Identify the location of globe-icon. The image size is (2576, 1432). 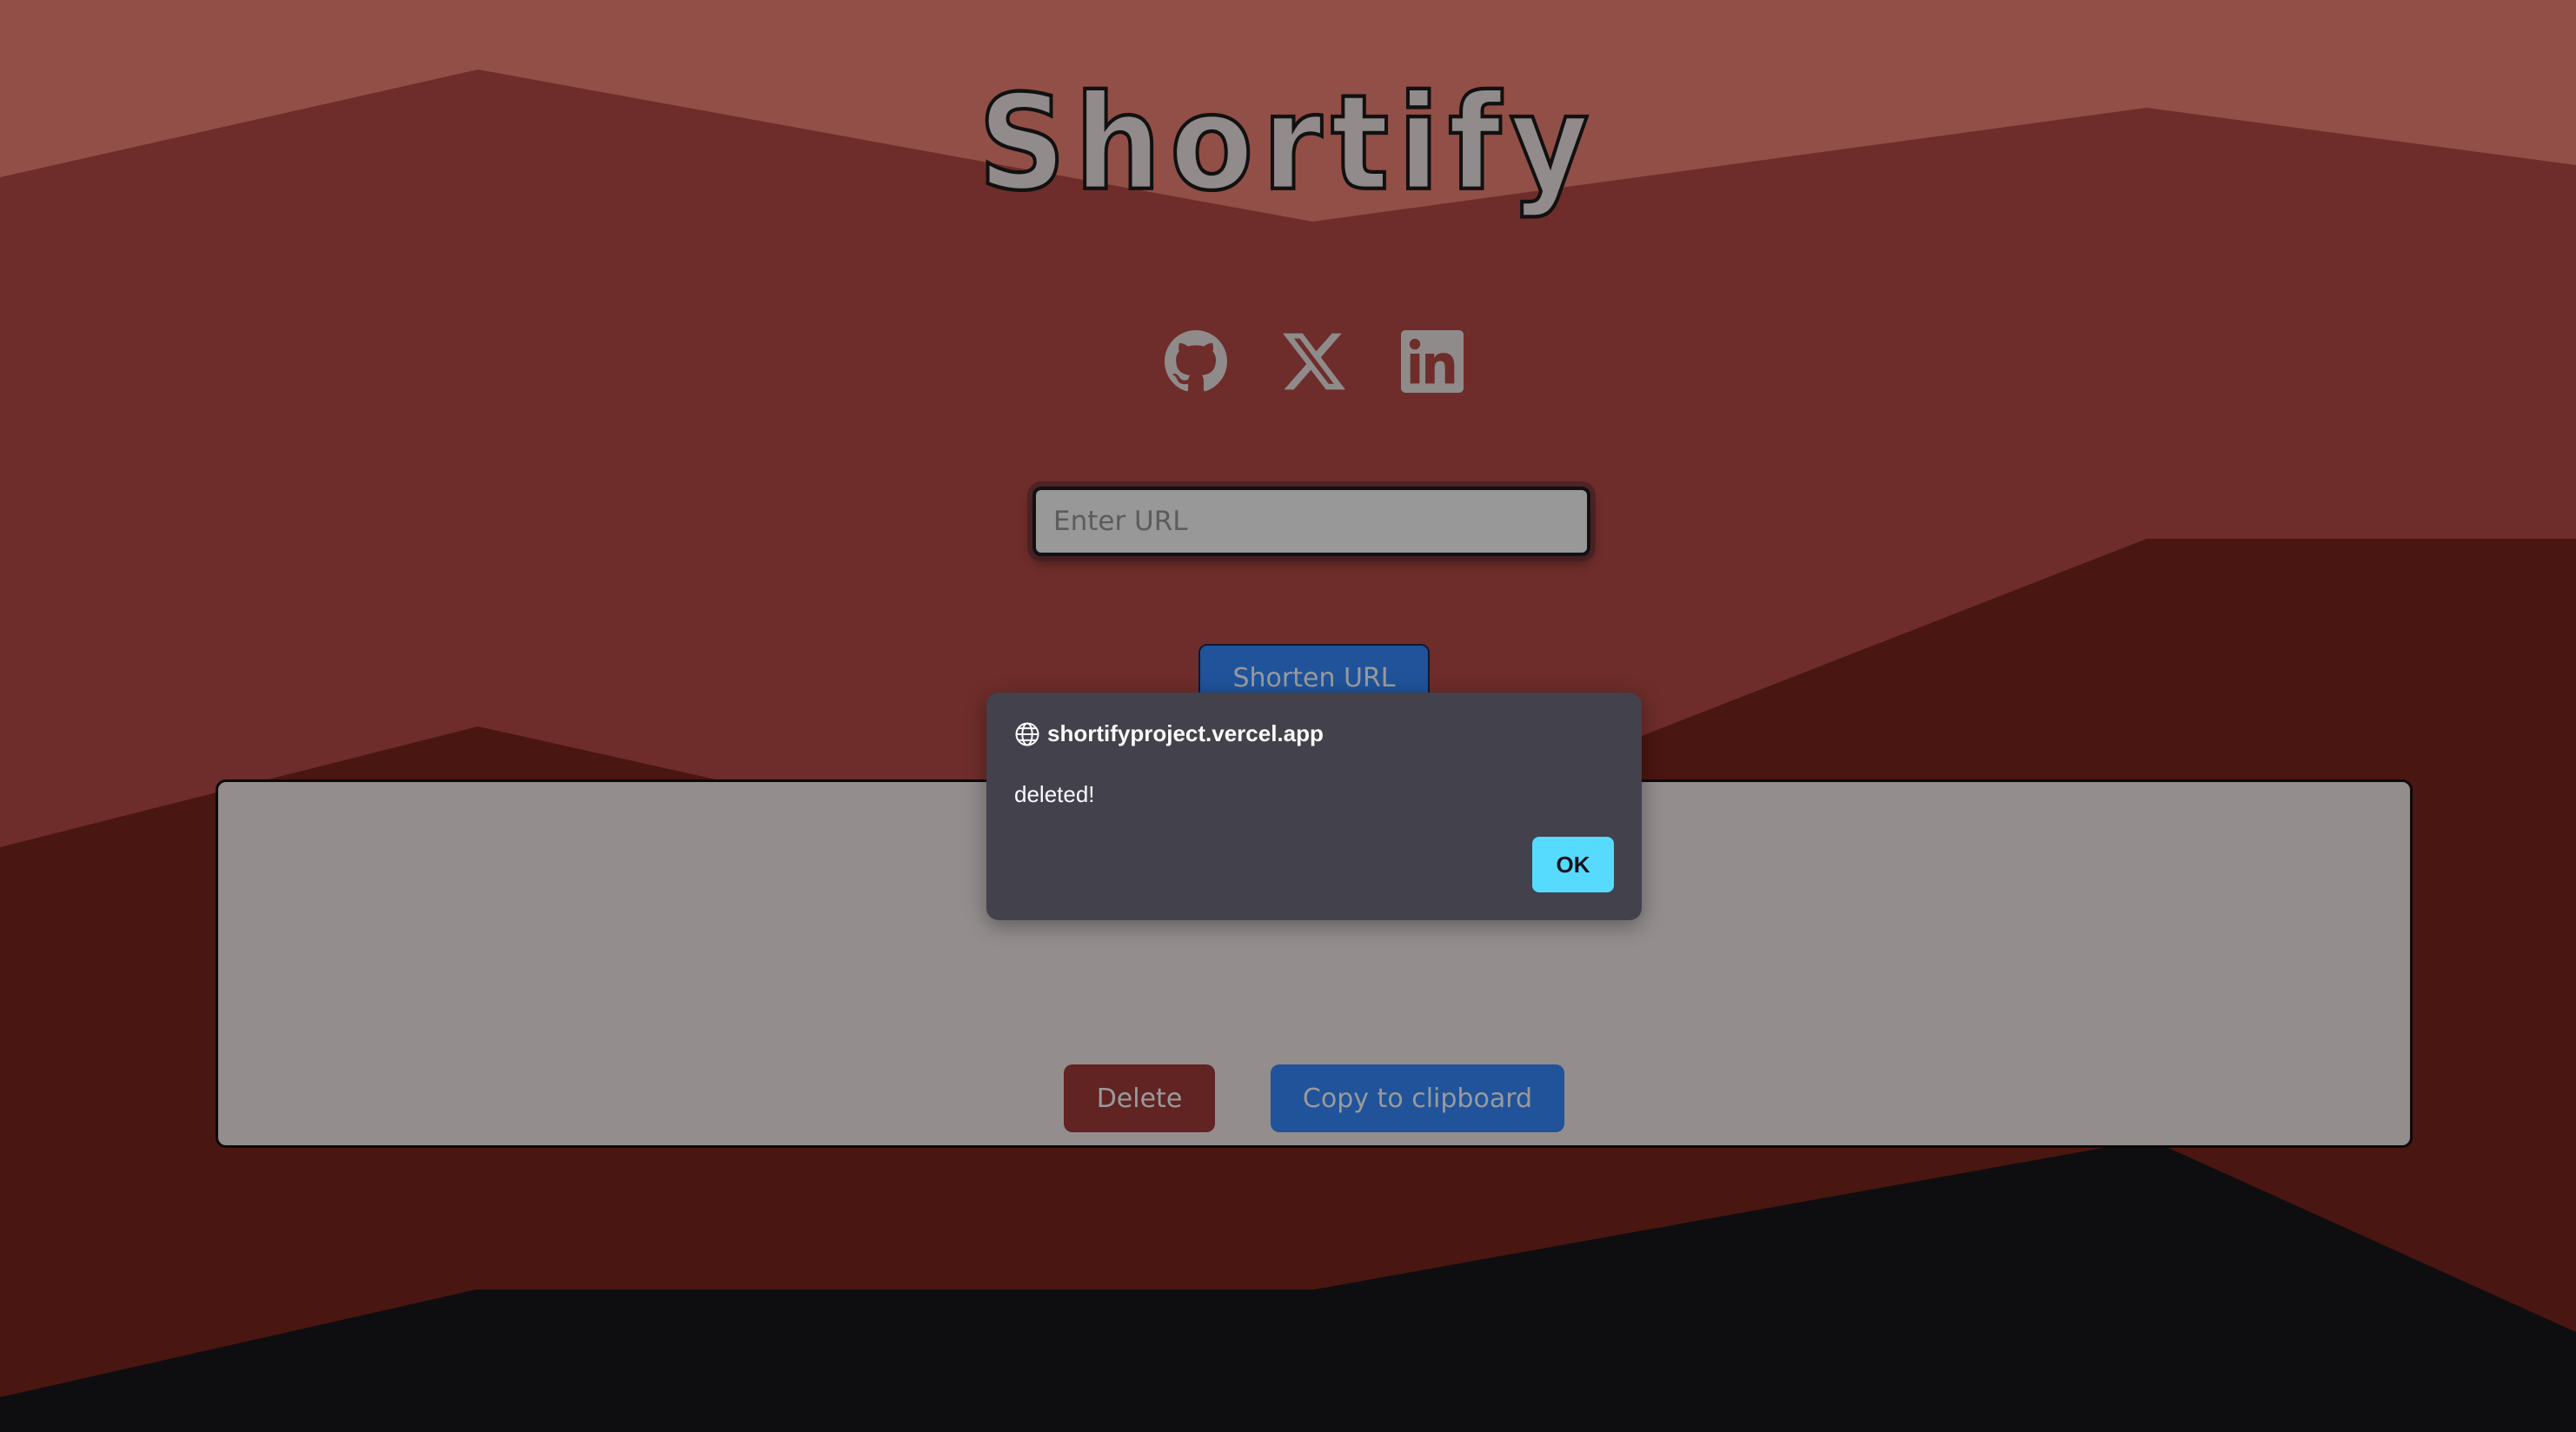
(1027, 734).